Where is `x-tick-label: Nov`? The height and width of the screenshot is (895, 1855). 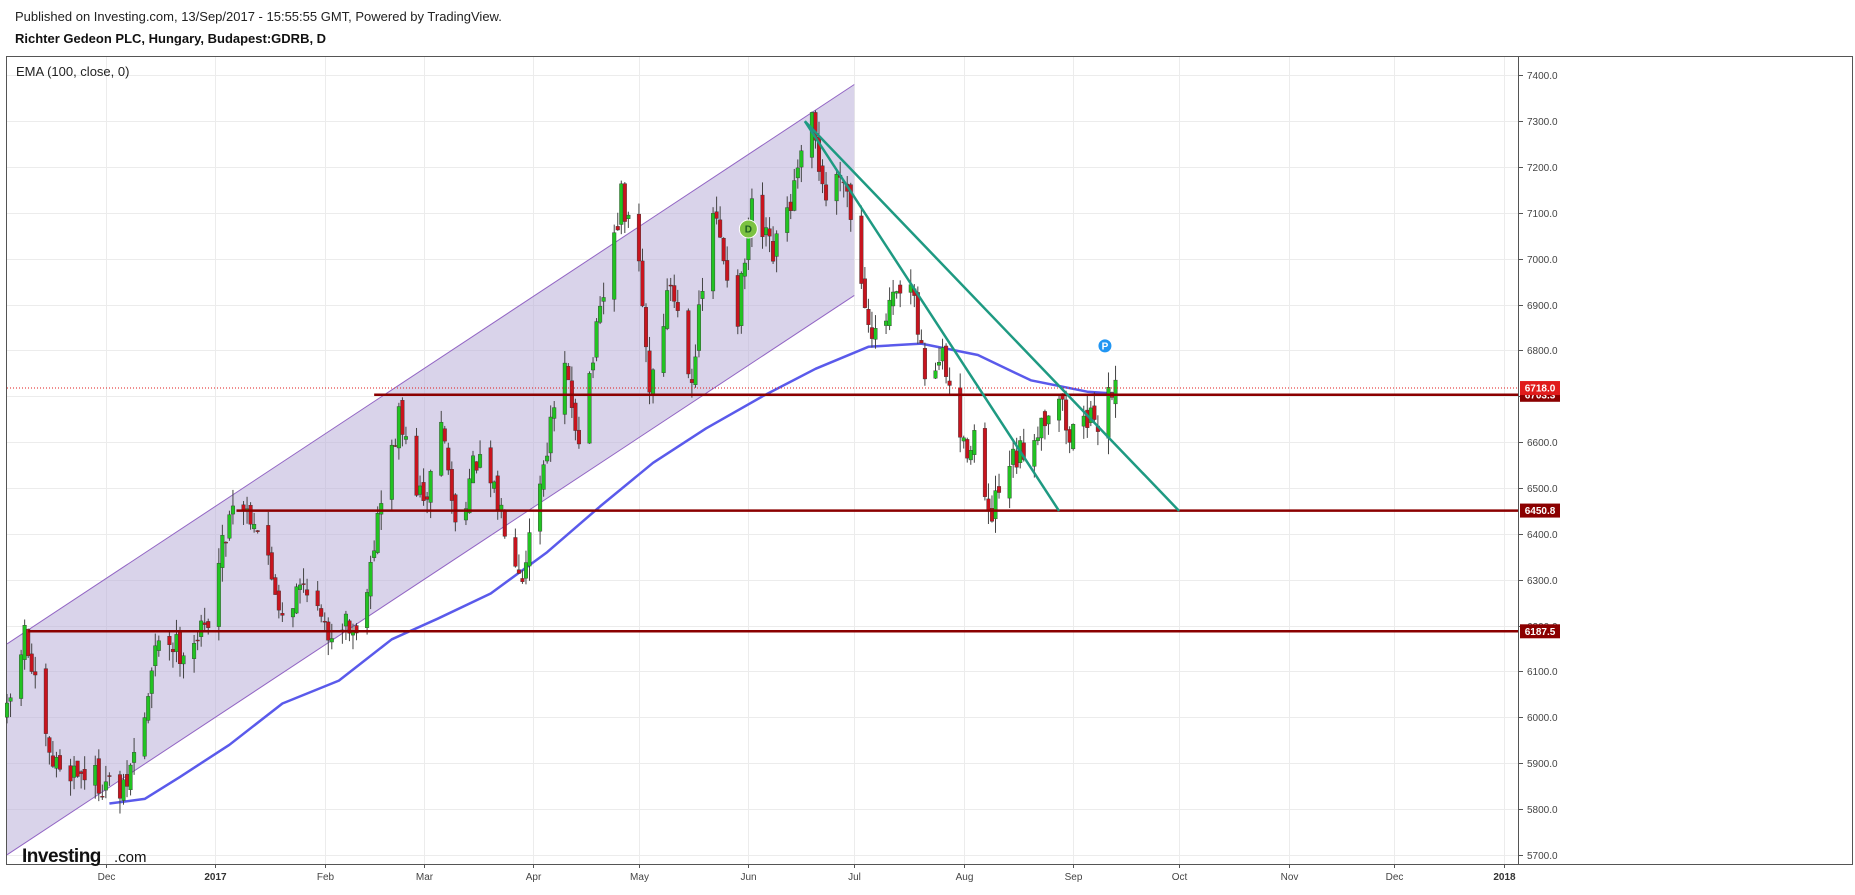
x-tick-label: Nov is located at coordinates (1290, 877).